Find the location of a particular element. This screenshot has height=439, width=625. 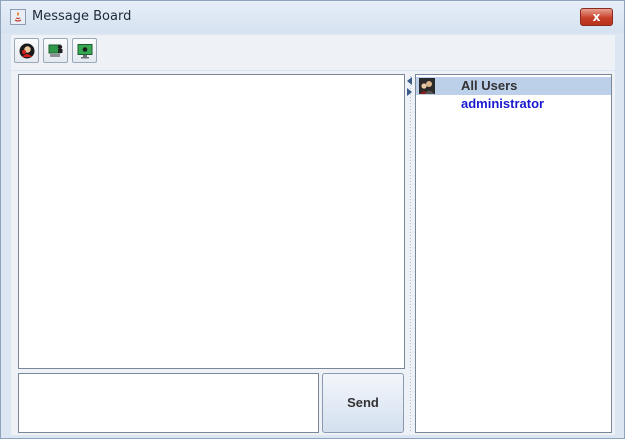

split-pane-divider is located at coordinates (410, 253).